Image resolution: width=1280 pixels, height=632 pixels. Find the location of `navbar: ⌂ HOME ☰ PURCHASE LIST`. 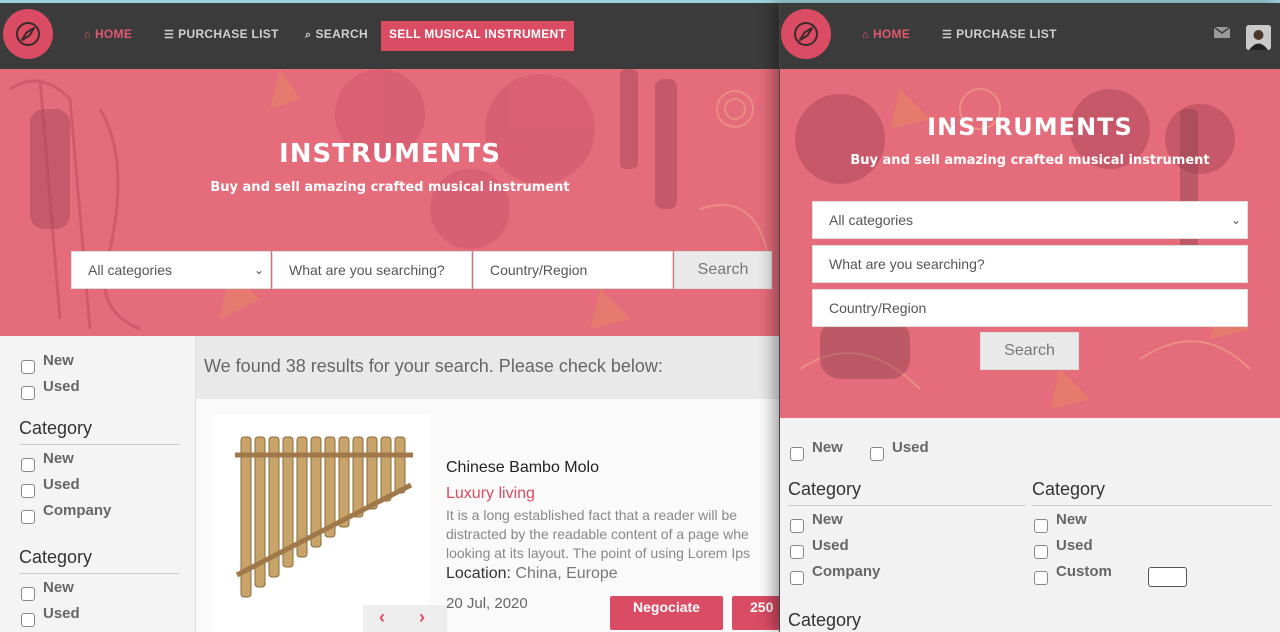

navbar: ⌂ HOME ☰ PURCHASE LIST is located at coordinates (1030, 36).